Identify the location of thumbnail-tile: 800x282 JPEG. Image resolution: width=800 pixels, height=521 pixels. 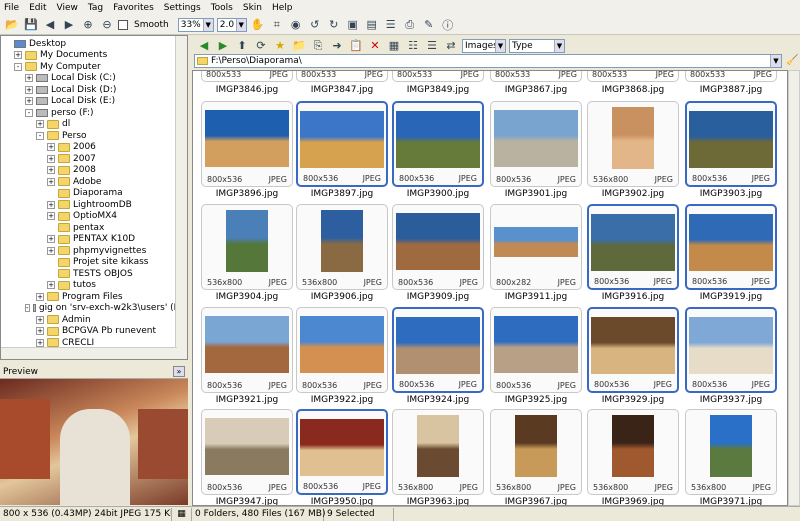
(536, 247).